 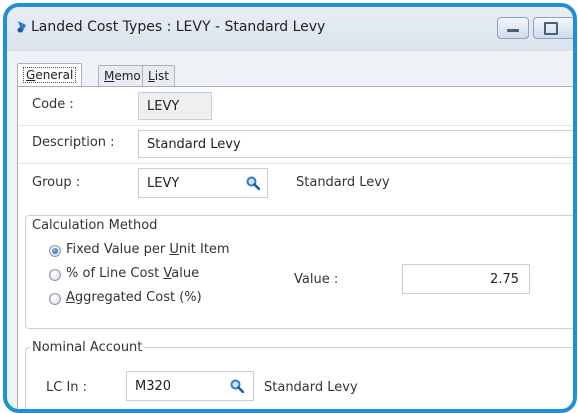 I want to click on lc-in-lookup-icon, so click(x=237, y=386).